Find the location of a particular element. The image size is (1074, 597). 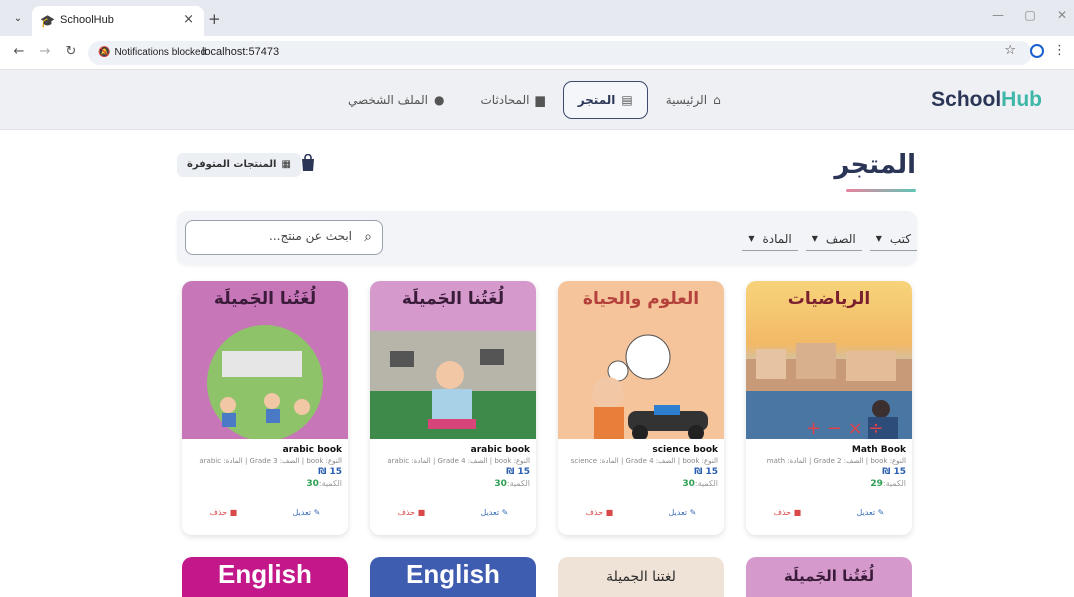

product-card: لغتنا الجميلة is located at coordinates (641, 577).